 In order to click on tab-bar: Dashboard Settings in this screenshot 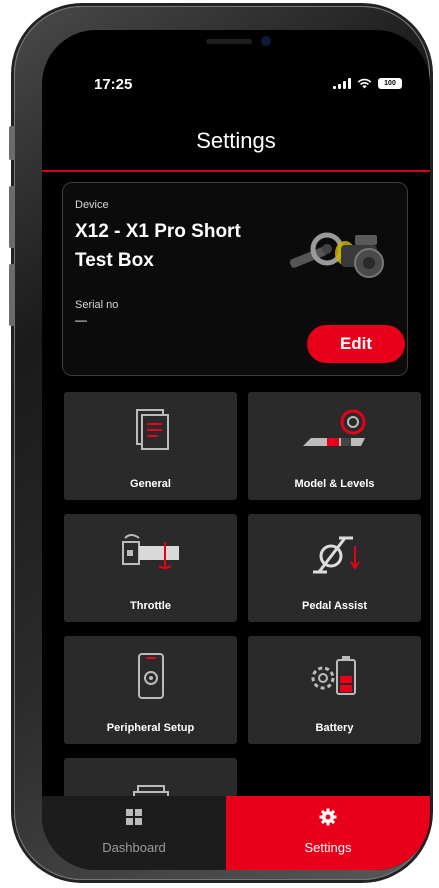, I will do `click(236, 833)`.